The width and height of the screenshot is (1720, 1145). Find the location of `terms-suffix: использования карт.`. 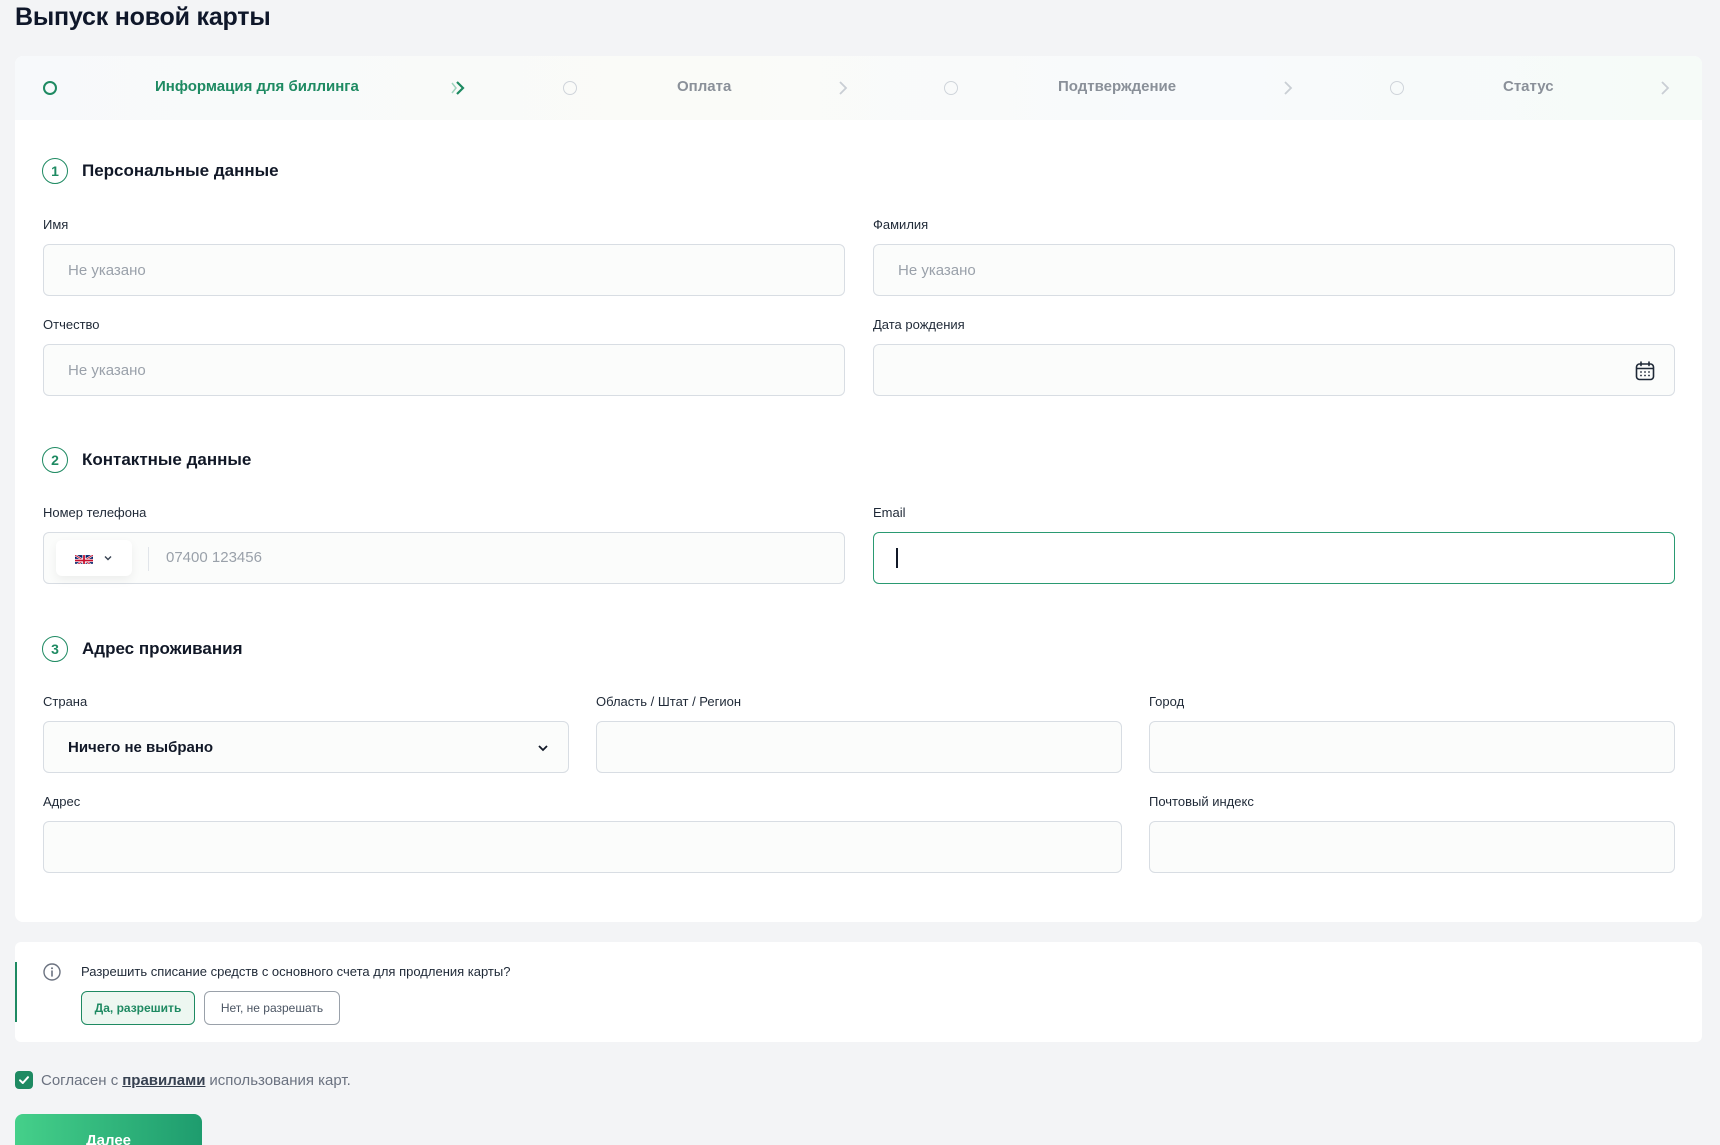

terms-suffix: использования карт. is located at coordinates (280, 1080).